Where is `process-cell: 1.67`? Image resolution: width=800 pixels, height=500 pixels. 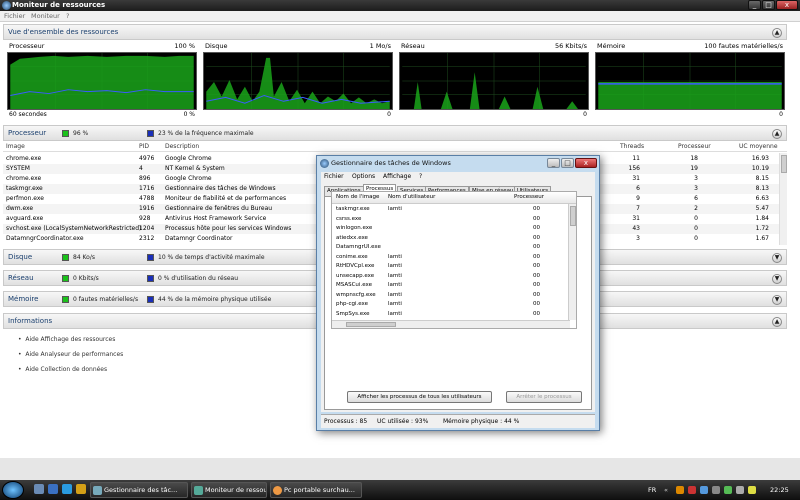
process-cell: 1.67 is located at coordinates (762, 238).